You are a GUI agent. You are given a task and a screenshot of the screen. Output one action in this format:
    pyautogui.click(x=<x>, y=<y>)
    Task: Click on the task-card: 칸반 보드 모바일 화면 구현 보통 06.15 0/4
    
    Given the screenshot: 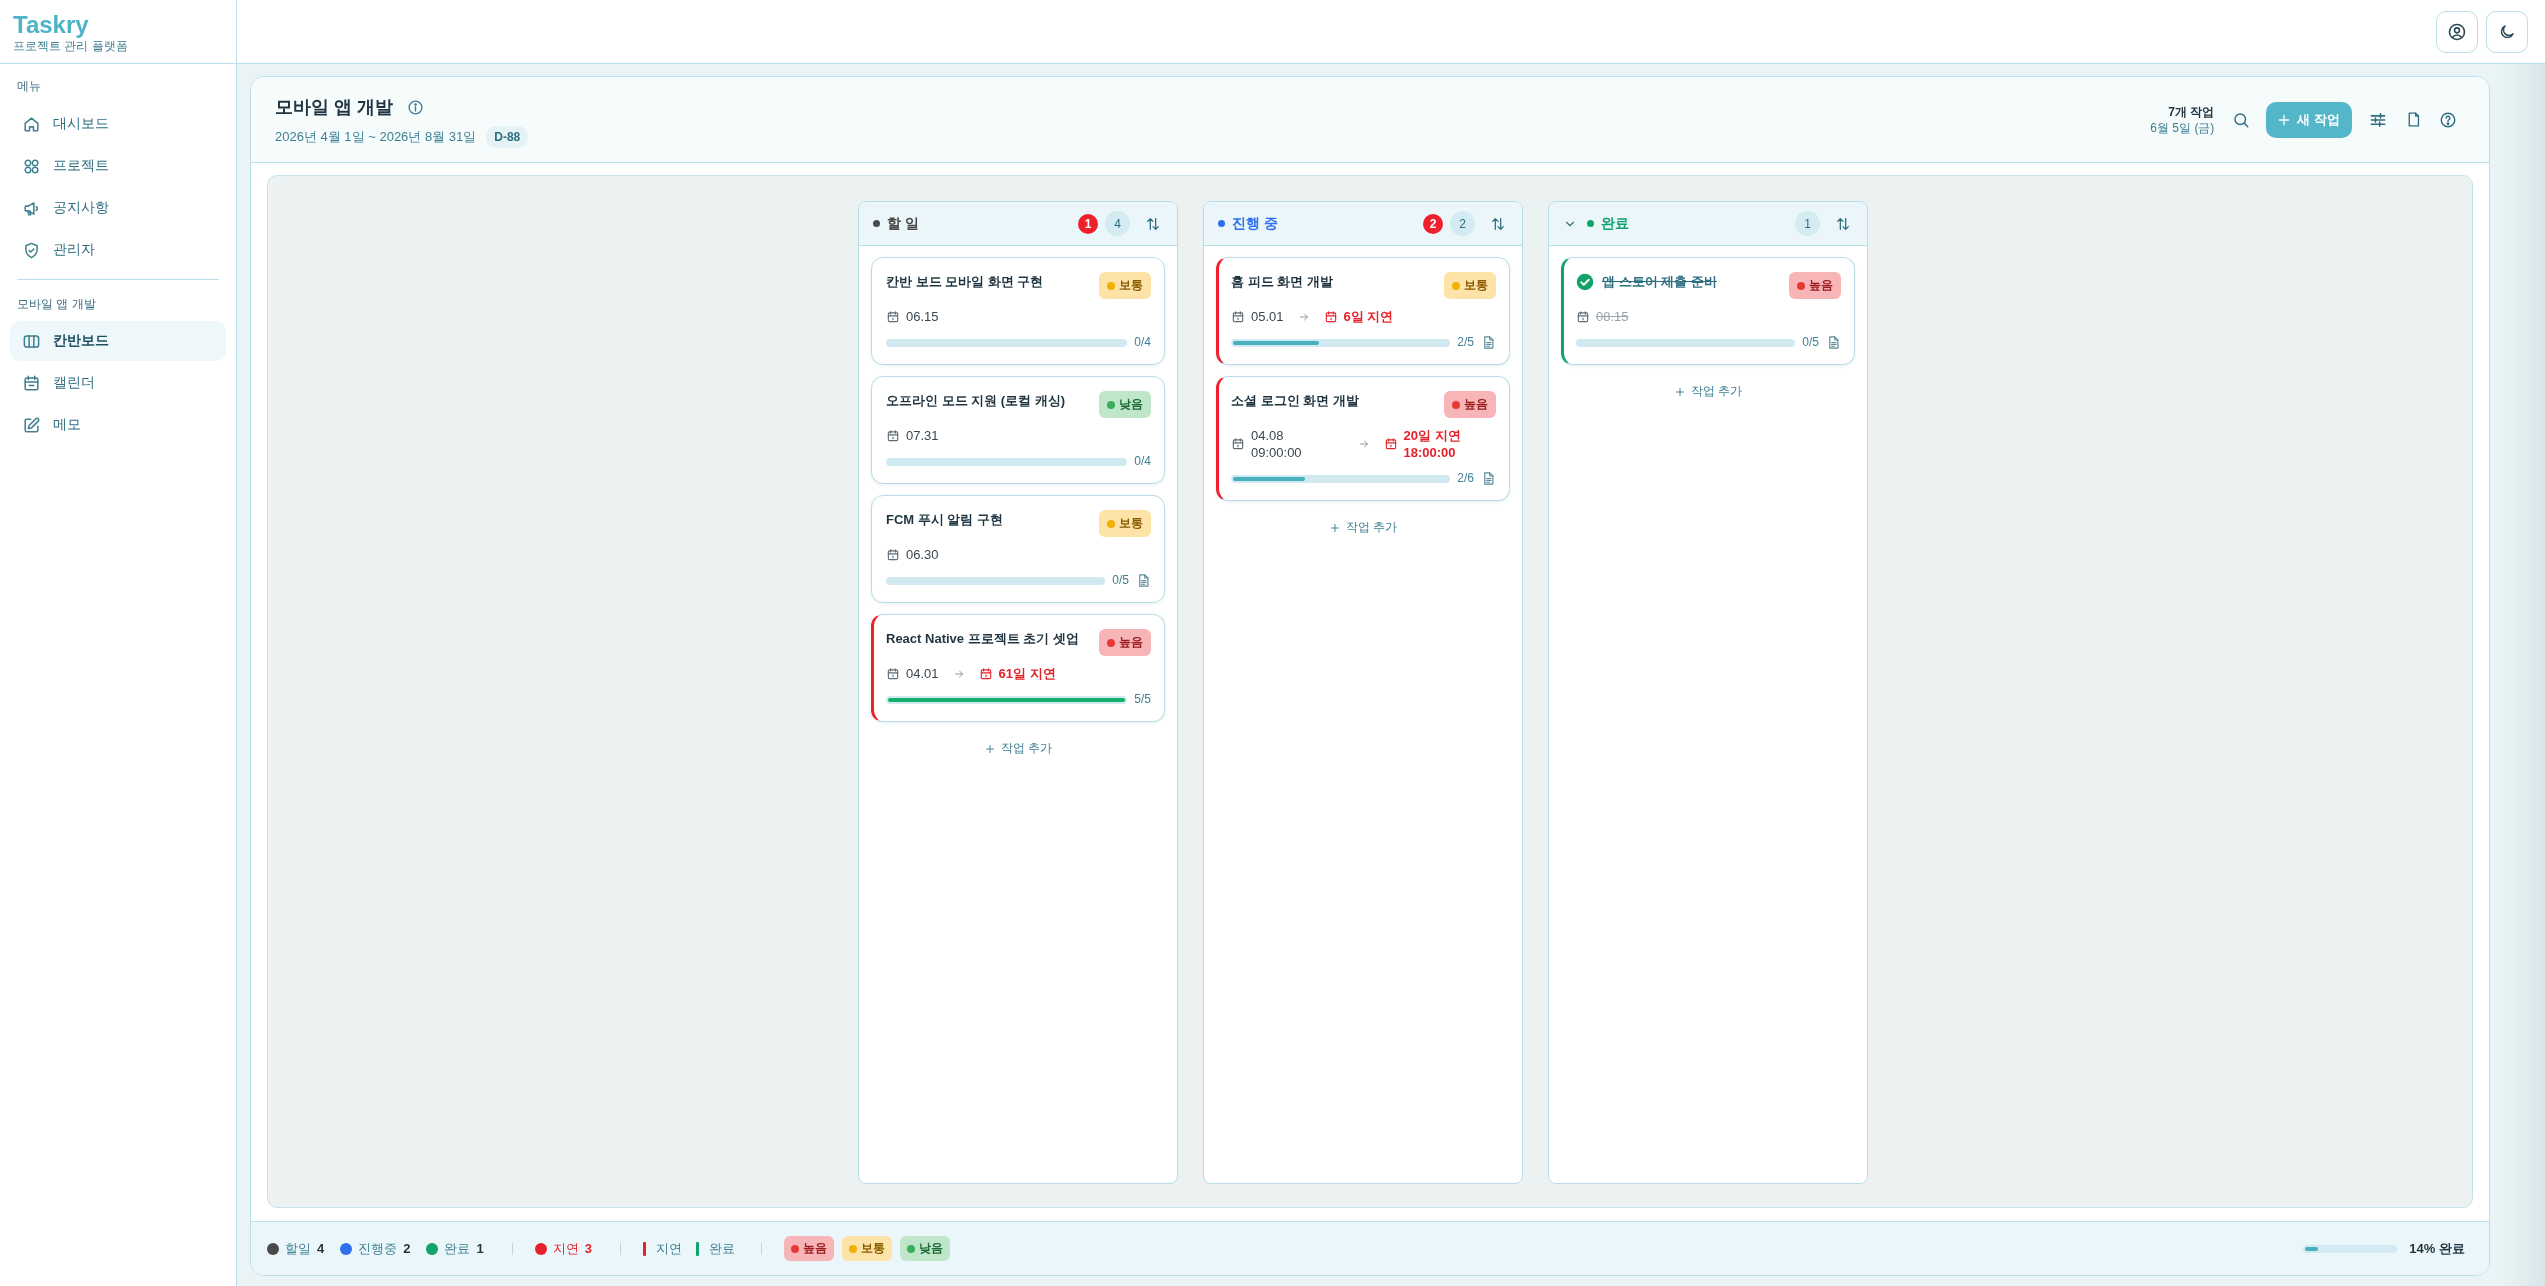 What is the action you would take?
    pyautogui.click(x=1018, y=311)
    